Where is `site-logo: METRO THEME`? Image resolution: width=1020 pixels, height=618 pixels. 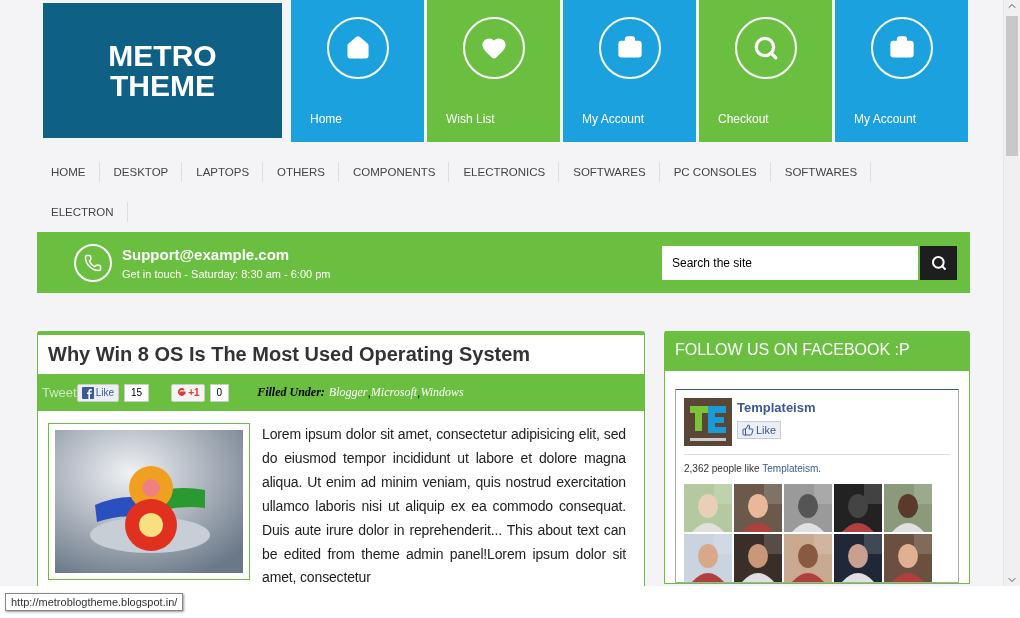 site-logo: METRO THEME is located at coordinates (162, 70).